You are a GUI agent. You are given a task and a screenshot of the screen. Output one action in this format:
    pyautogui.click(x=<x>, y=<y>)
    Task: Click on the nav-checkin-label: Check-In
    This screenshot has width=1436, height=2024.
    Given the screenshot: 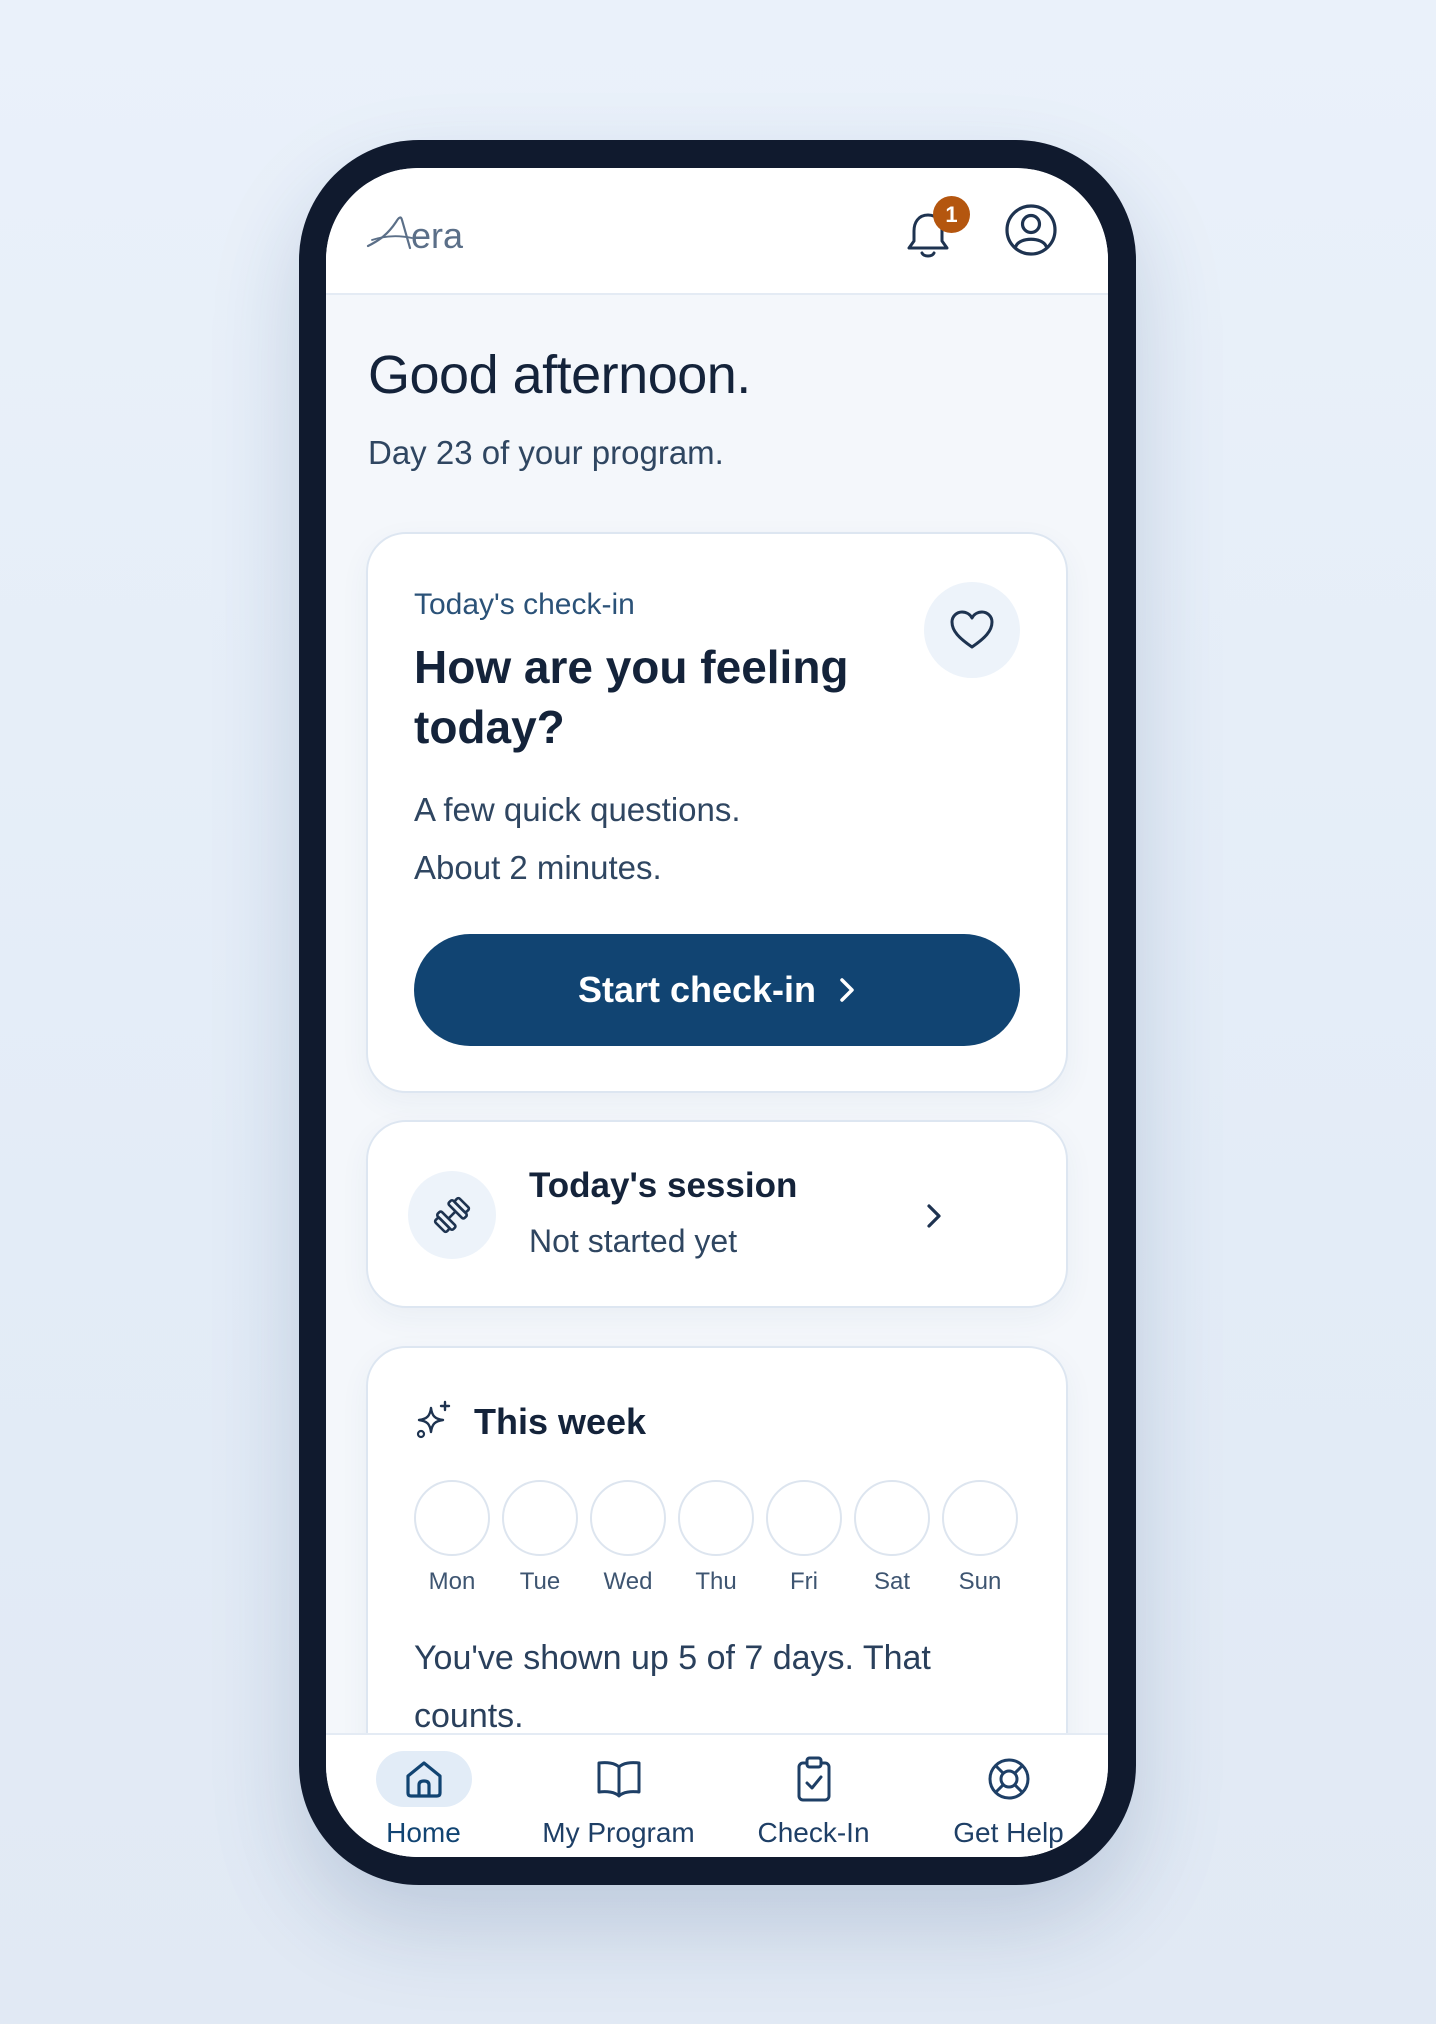 What is the action you would take?
    pyautogui.click(x=813, y=1832)
    